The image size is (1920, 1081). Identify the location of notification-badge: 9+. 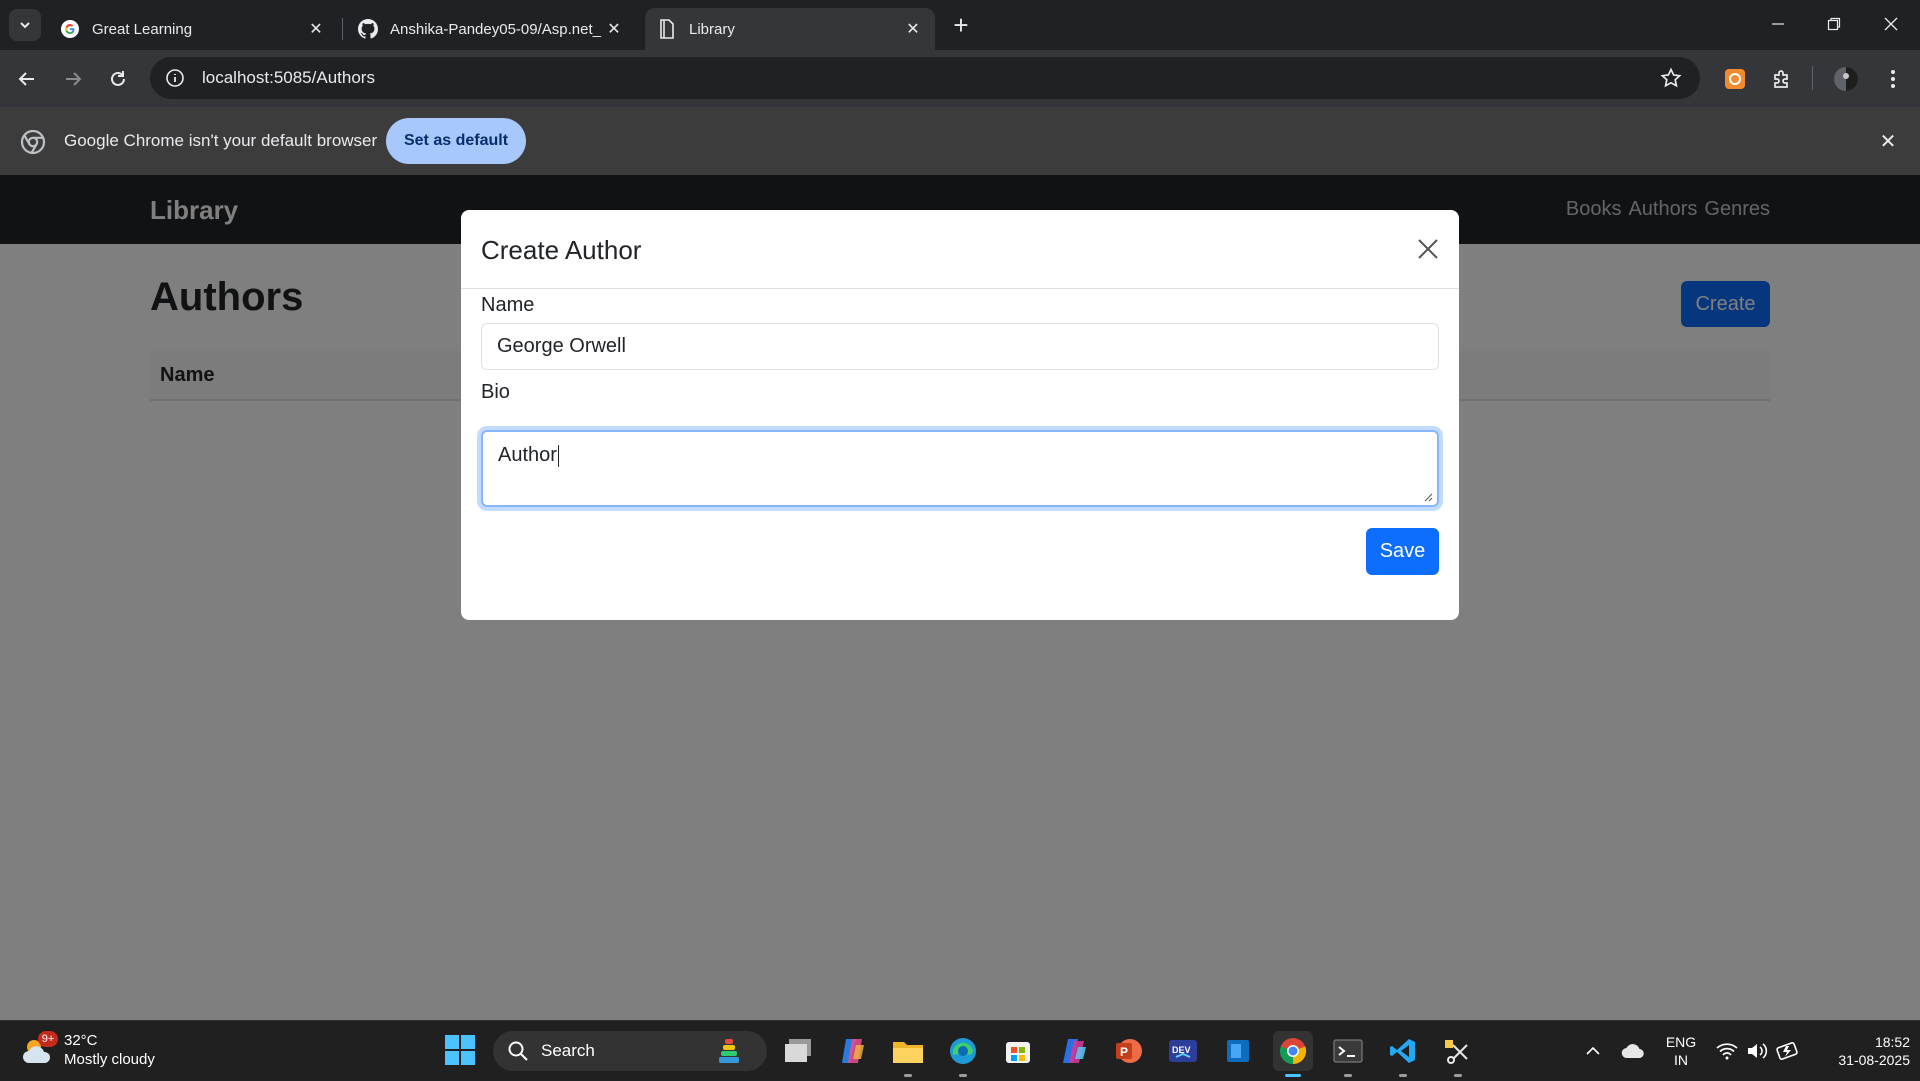
(48, 1039).